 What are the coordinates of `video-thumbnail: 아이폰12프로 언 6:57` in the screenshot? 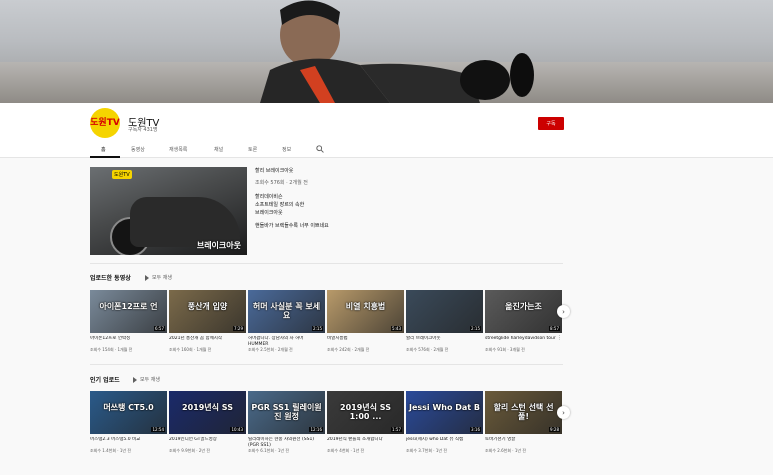 It's located at (128, 311).